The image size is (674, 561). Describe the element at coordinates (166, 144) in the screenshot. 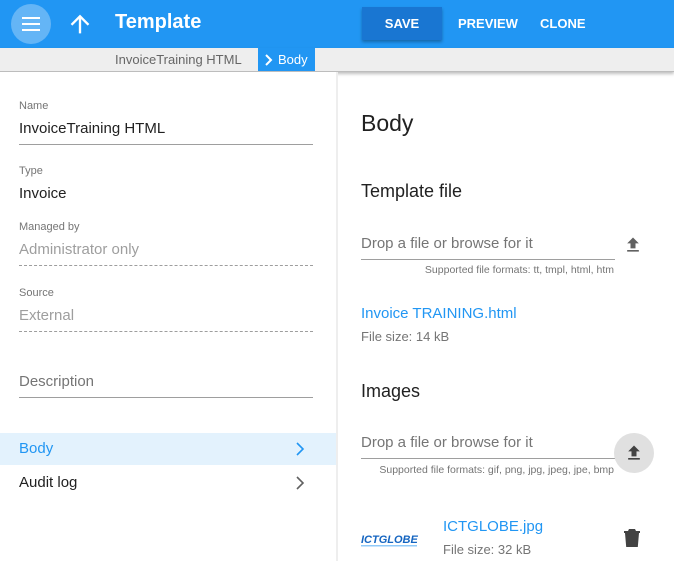

I see `name-underline` at that location.